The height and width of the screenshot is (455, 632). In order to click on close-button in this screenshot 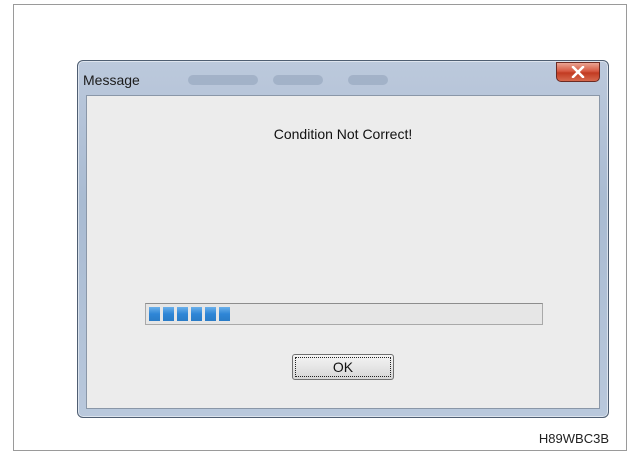, I will do `click(578, 72)`.